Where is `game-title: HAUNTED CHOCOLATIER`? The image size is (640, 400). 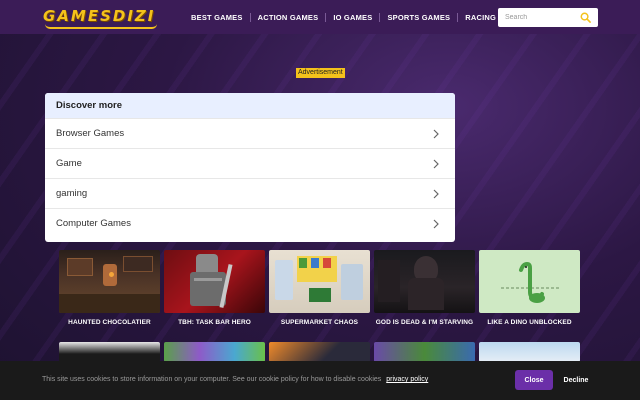 game-title: HAUNTED CHOCOLATIER is located at coordinates (109, 322).